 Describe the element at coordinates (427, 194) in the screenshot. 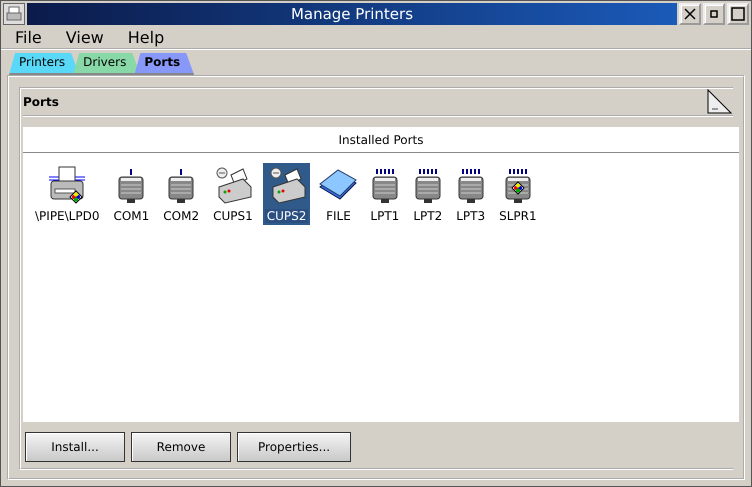

I see `port-item: LPT2` at that location.